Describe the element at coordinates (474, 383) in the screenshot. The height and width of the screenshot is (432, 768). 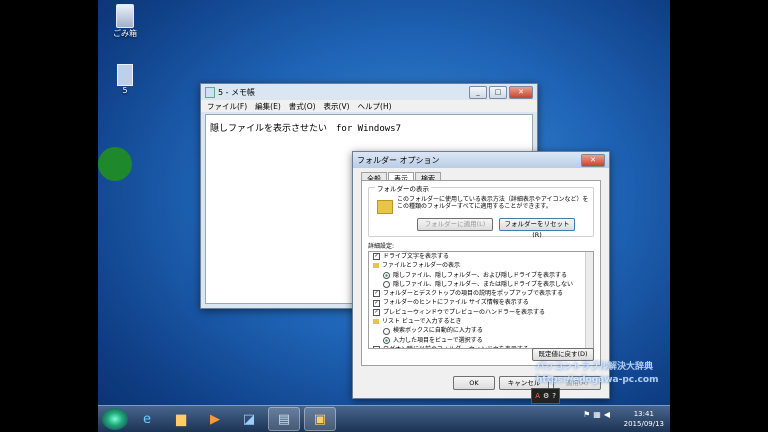
I see `ok-button: OK` at that location.